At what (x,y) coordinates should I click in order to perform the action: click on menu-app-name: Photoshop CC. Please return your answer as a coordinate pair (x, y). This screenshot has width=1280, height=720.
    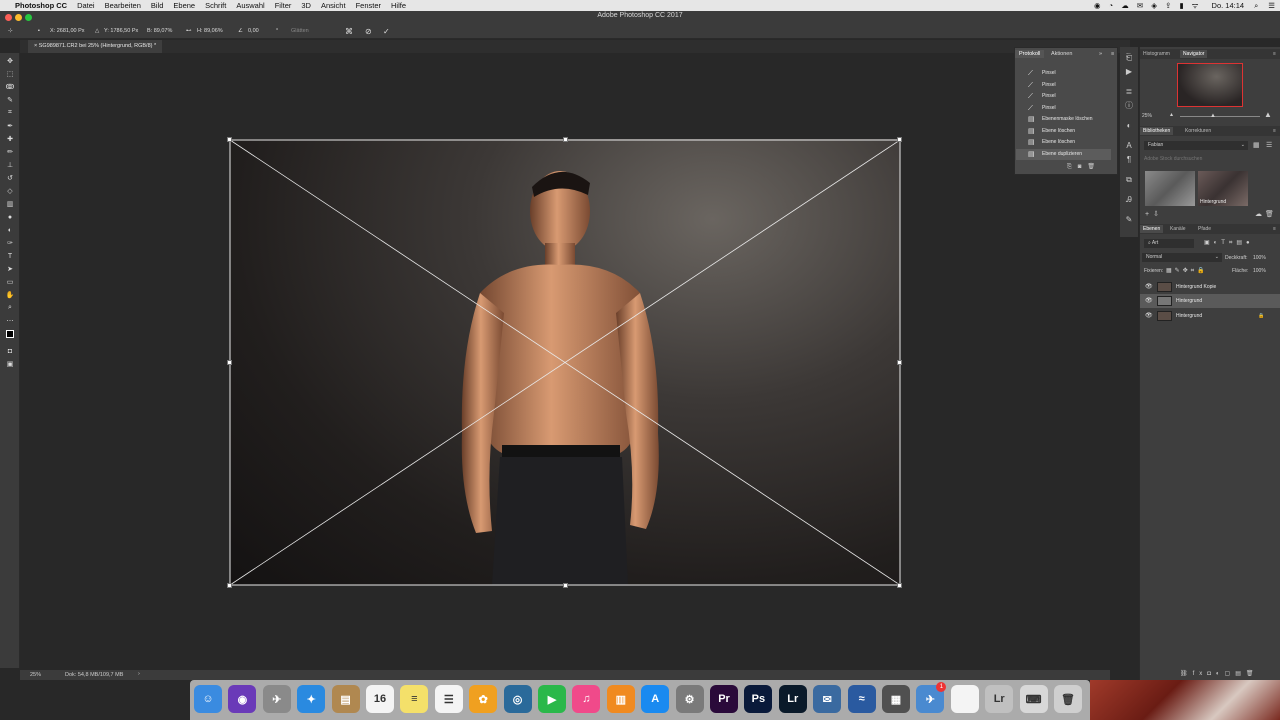
    Looking at the image, I should click on (41, 5).